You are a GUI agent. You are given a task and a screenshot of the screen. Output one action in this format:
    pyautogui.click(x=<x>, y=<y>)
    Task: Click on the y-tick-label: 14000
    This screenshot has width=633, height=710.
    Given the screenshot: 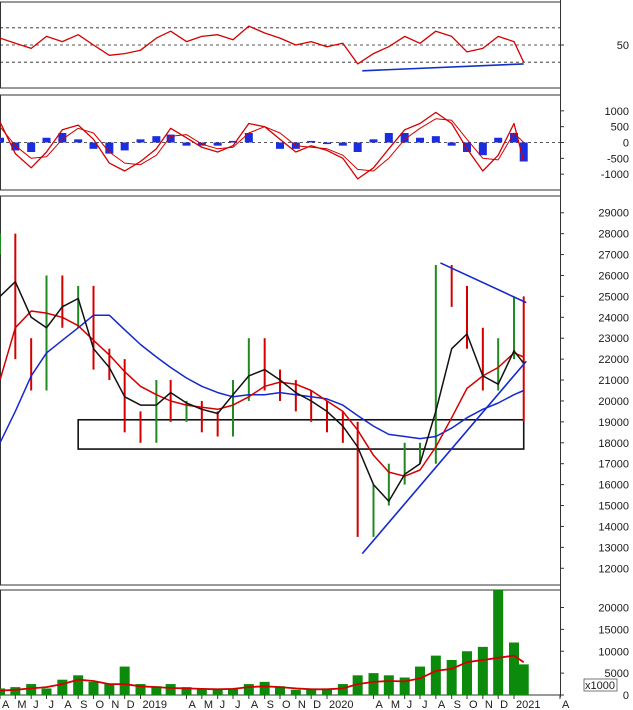 What is the action you would take?
    pyautogui.click(x=613, y=527)
    